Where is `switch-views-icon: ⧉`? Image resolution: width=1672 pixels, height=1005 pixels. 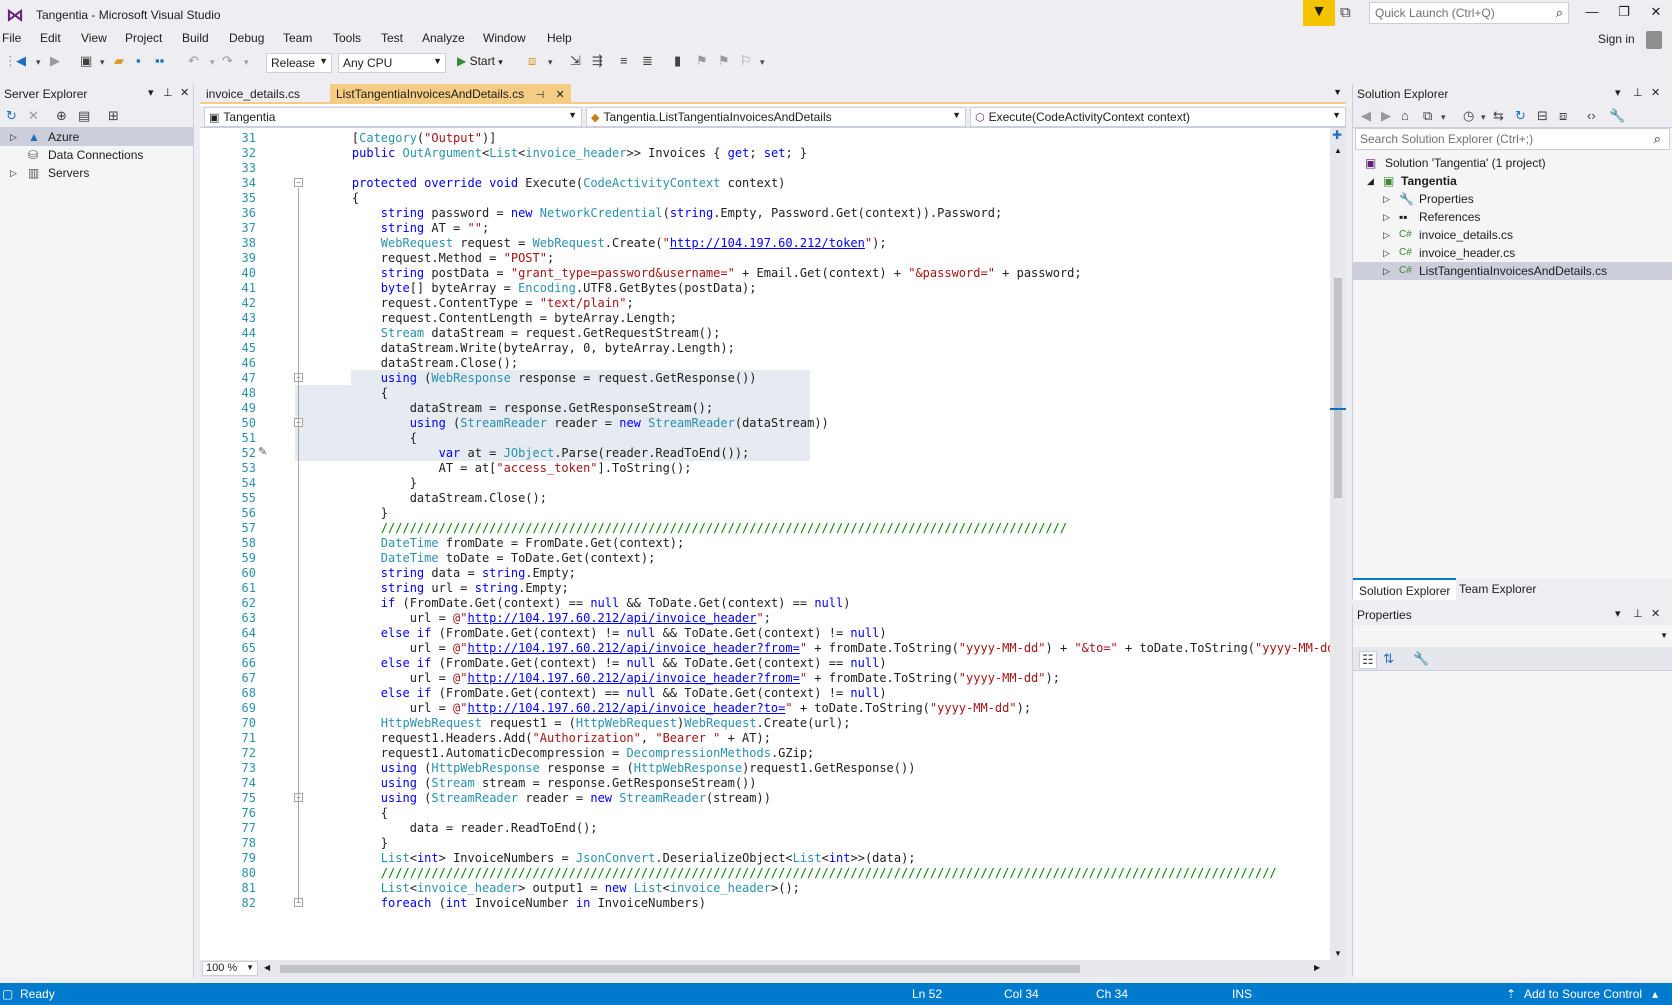 switch-views-icon: ⧉ is located at coordinates (1427, 116).